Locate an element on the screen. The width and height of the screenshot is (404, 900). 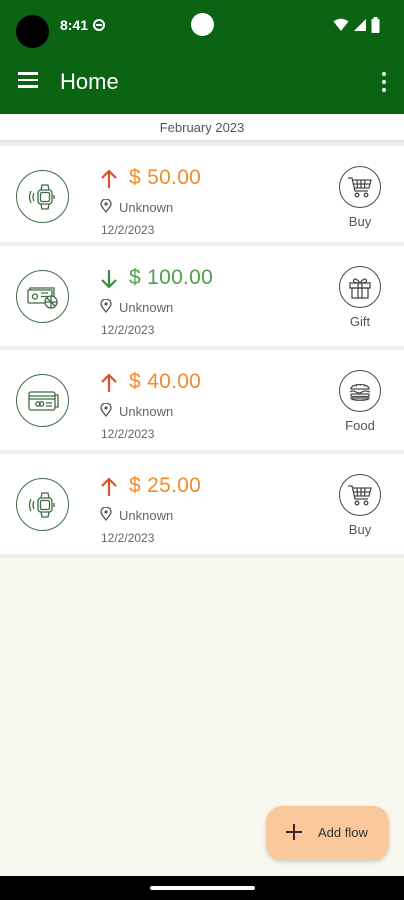
add-flow-button: Add flow is located at coordinates (327, 833).